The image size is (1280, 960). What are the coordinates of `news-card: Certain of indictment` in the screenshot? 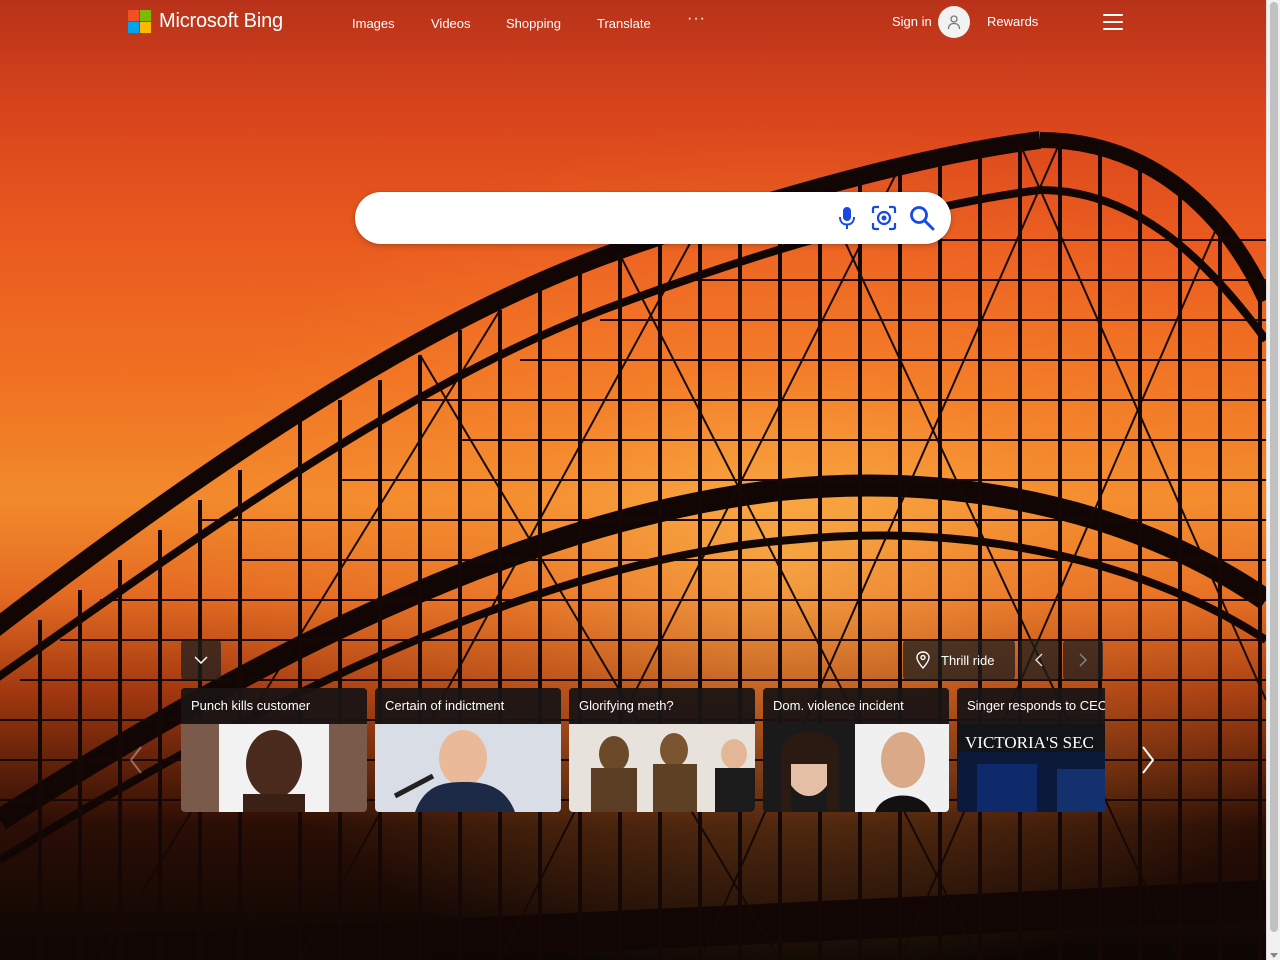 It's located at (468, 750).